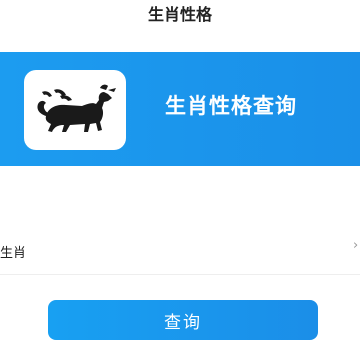 The width and height of the screenshot is (360, 360). I want to click on banner-title: 生肖性格查询, so click(231, 106).